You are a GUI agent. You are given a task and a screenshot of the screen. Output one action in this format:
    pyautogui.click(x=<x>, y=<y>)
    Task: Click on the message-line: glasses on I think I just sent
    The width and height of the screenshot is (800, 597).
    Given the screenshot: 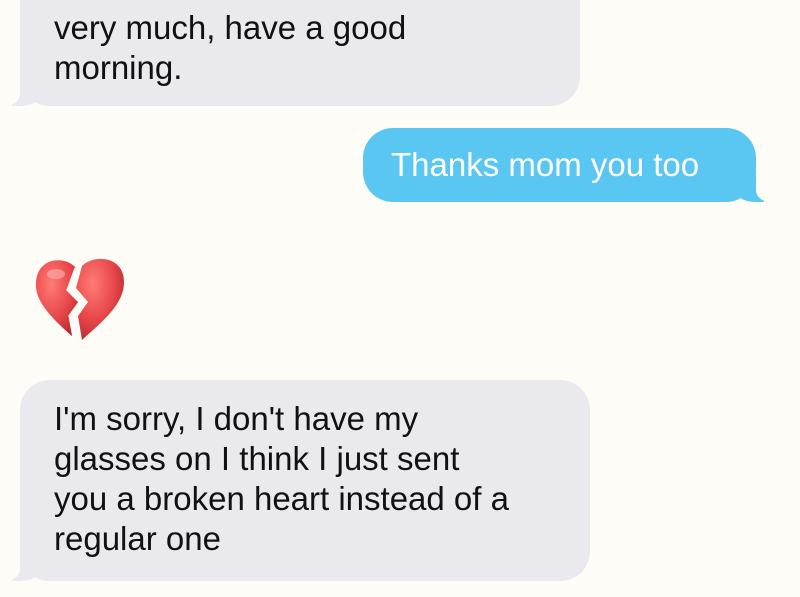 What is the action you would take?
    pyautogui.click(x=257, y=458)
    